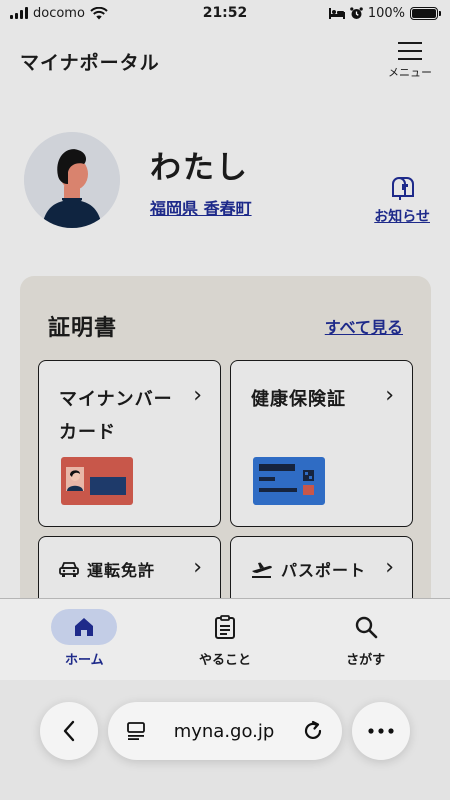 Image resolution: width=450 pixels, height=800 pixels. What do you see at coordinates (403, 188) in the screenshot?
I see `mailbox-icon` at bounding box center [403, 188].